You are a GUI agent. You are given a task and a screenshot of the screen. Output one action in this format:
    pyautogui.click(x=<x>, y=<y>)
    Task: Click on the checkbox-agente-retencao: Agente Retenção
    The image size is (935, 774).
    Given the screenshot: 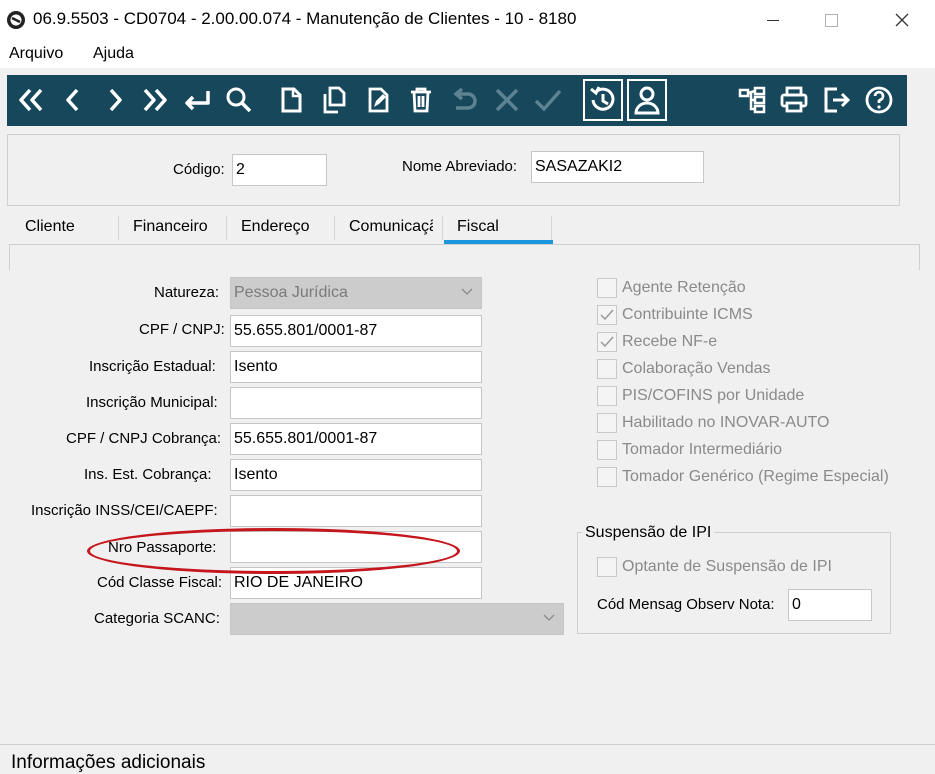 What is the action you would take?
    pyautogui.click(x=671, y=288)
    